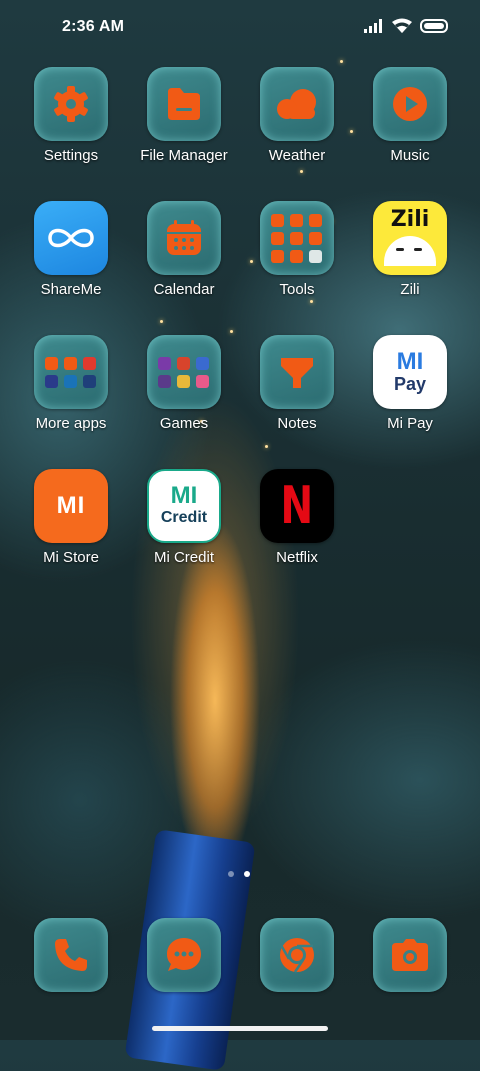  I want to click on app-music: Music, so click(410, 123).